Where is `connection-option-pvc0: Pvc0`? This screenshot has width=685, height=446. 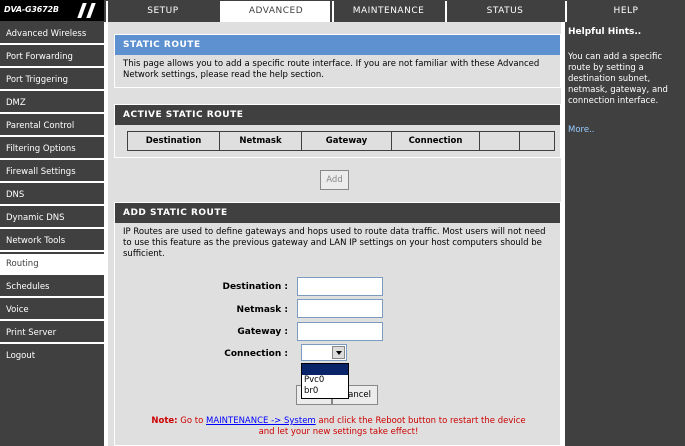 connection-option-pvc0: Pvc0 is located at coordinates (325, 380).